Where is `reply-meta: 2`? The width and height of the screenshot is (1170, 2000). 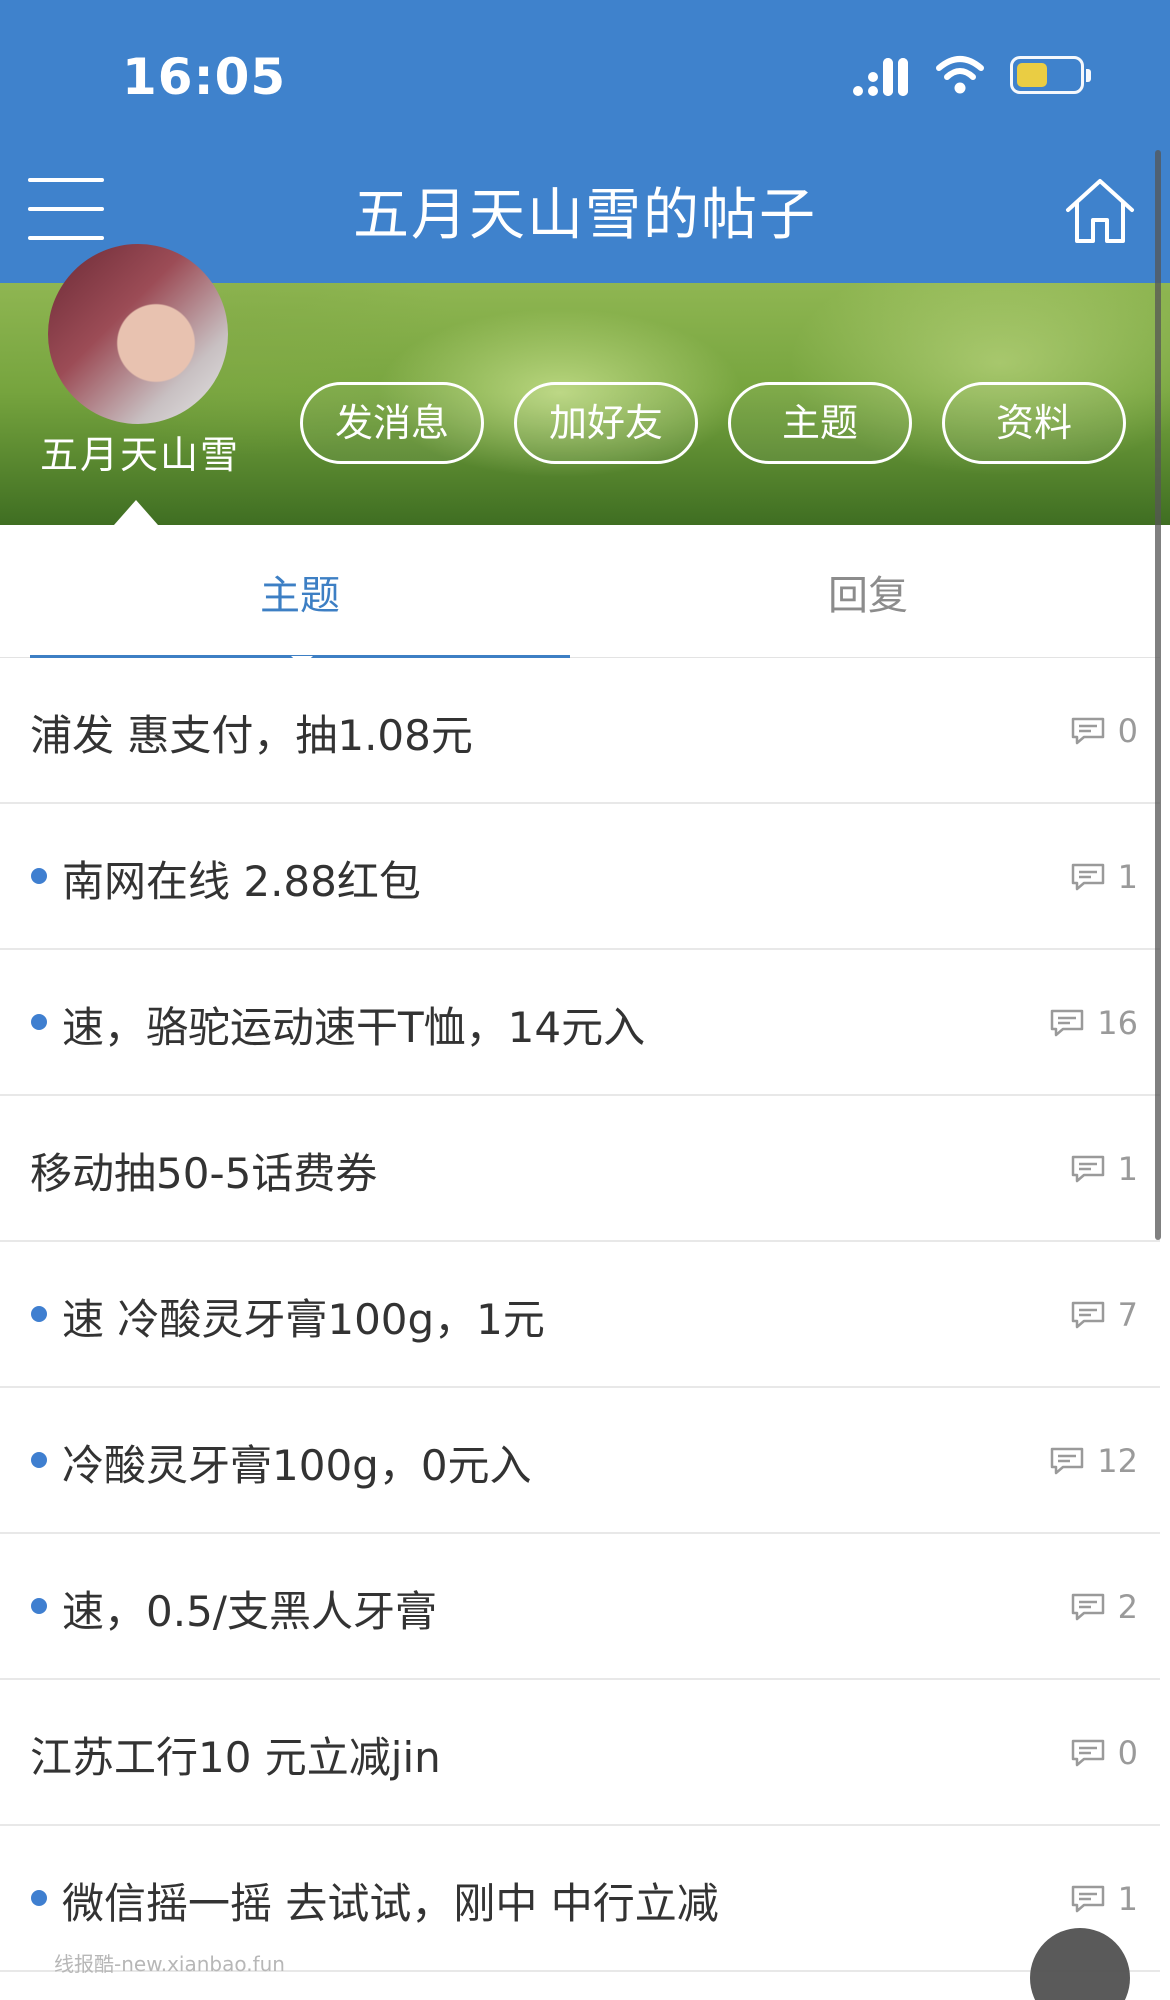 reply-meta: 2 is located at coordinates (1104, 1607).